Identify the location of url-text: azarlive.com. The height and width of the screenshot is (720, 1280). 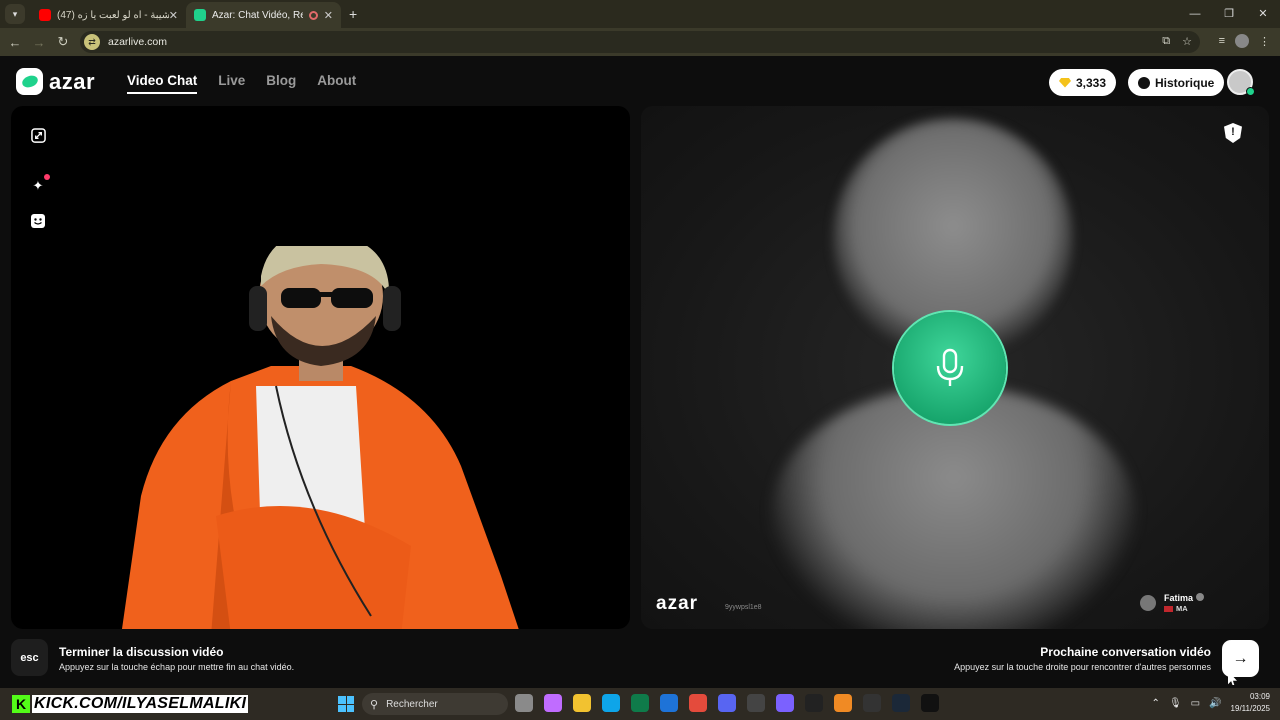
(137, 42).